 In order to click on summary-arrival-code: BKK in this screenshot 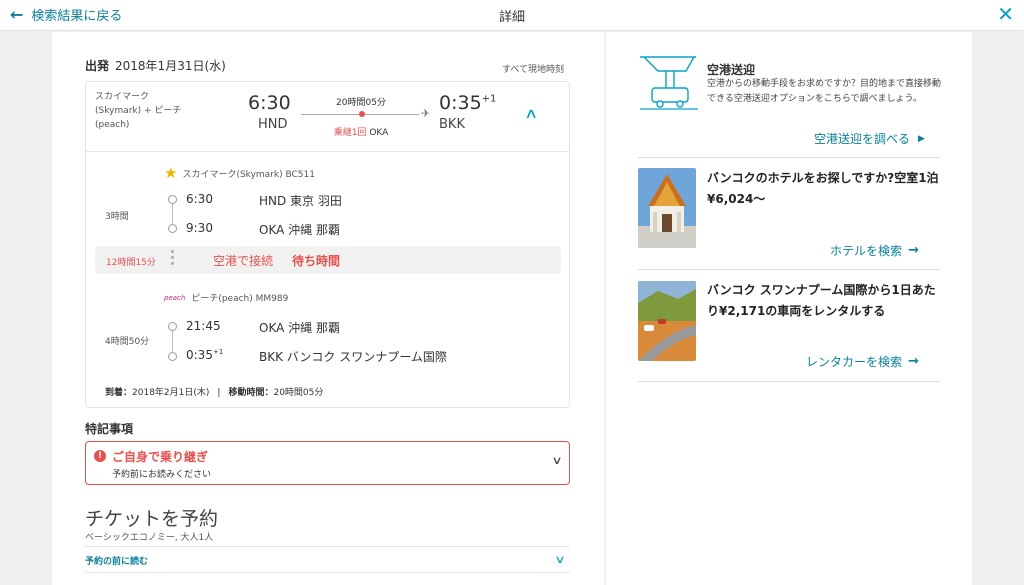, I will do `click(452, 124)`.